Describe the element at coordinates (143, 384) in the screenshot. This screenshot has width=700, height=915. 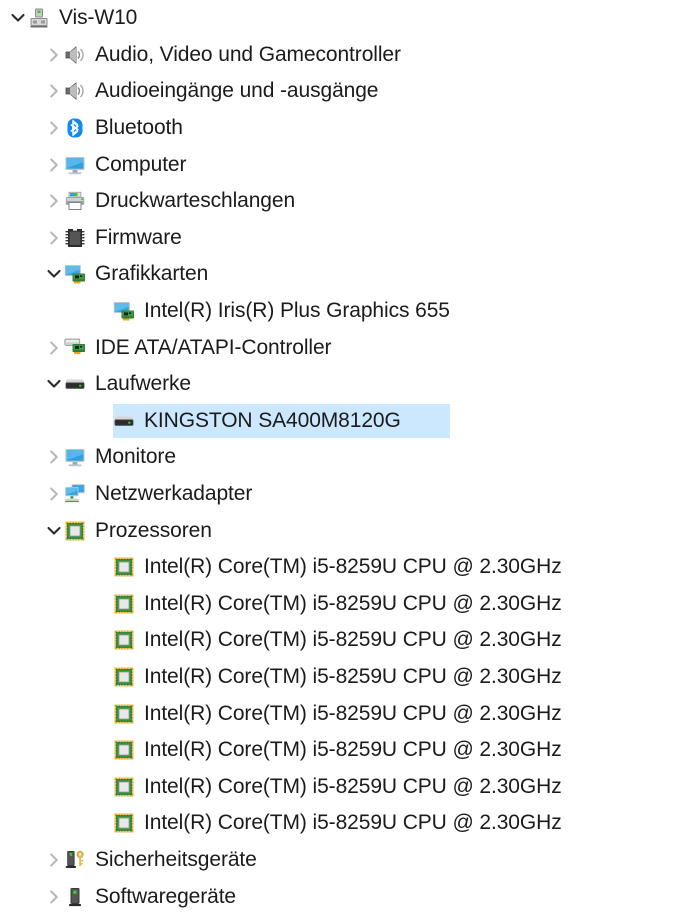
I see `tree-item-label: Laufwerke` at that location.